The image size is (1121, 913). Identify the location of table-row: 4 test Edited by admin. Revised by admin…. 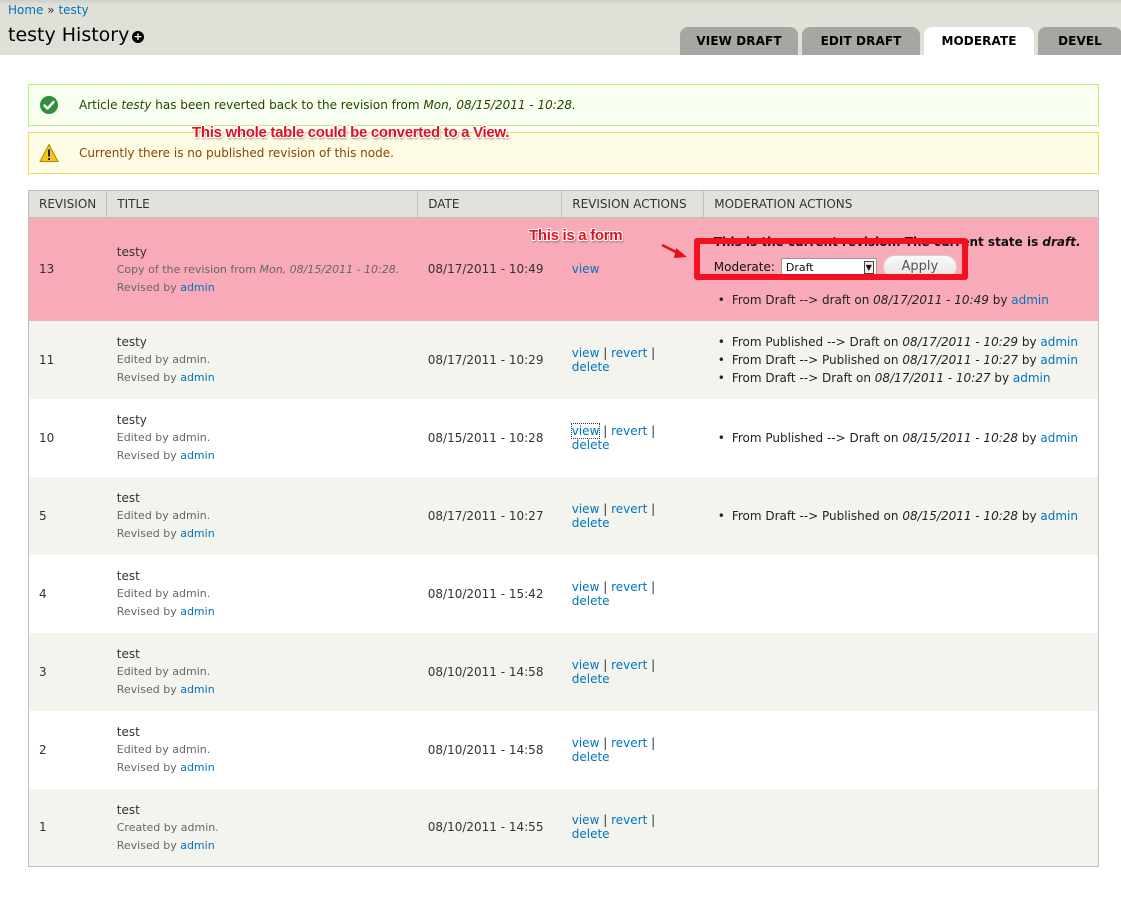
(563, 593).